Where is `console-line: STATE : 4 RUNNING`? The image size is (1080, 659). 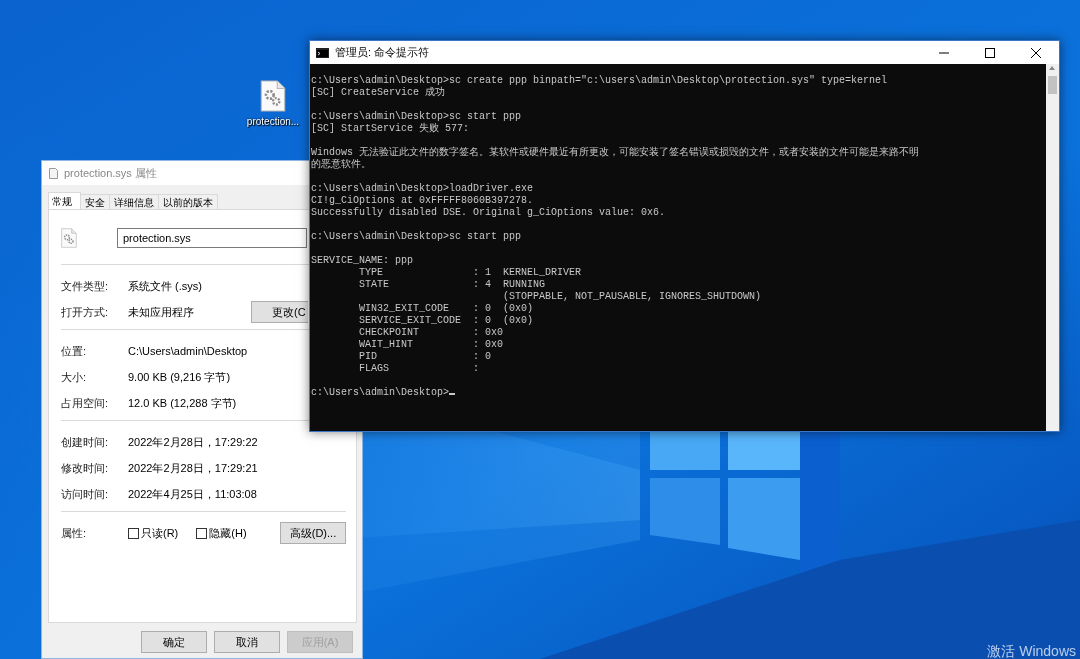
console-line: STATE : 4 RUNNING is located at coordinates (452, 285).